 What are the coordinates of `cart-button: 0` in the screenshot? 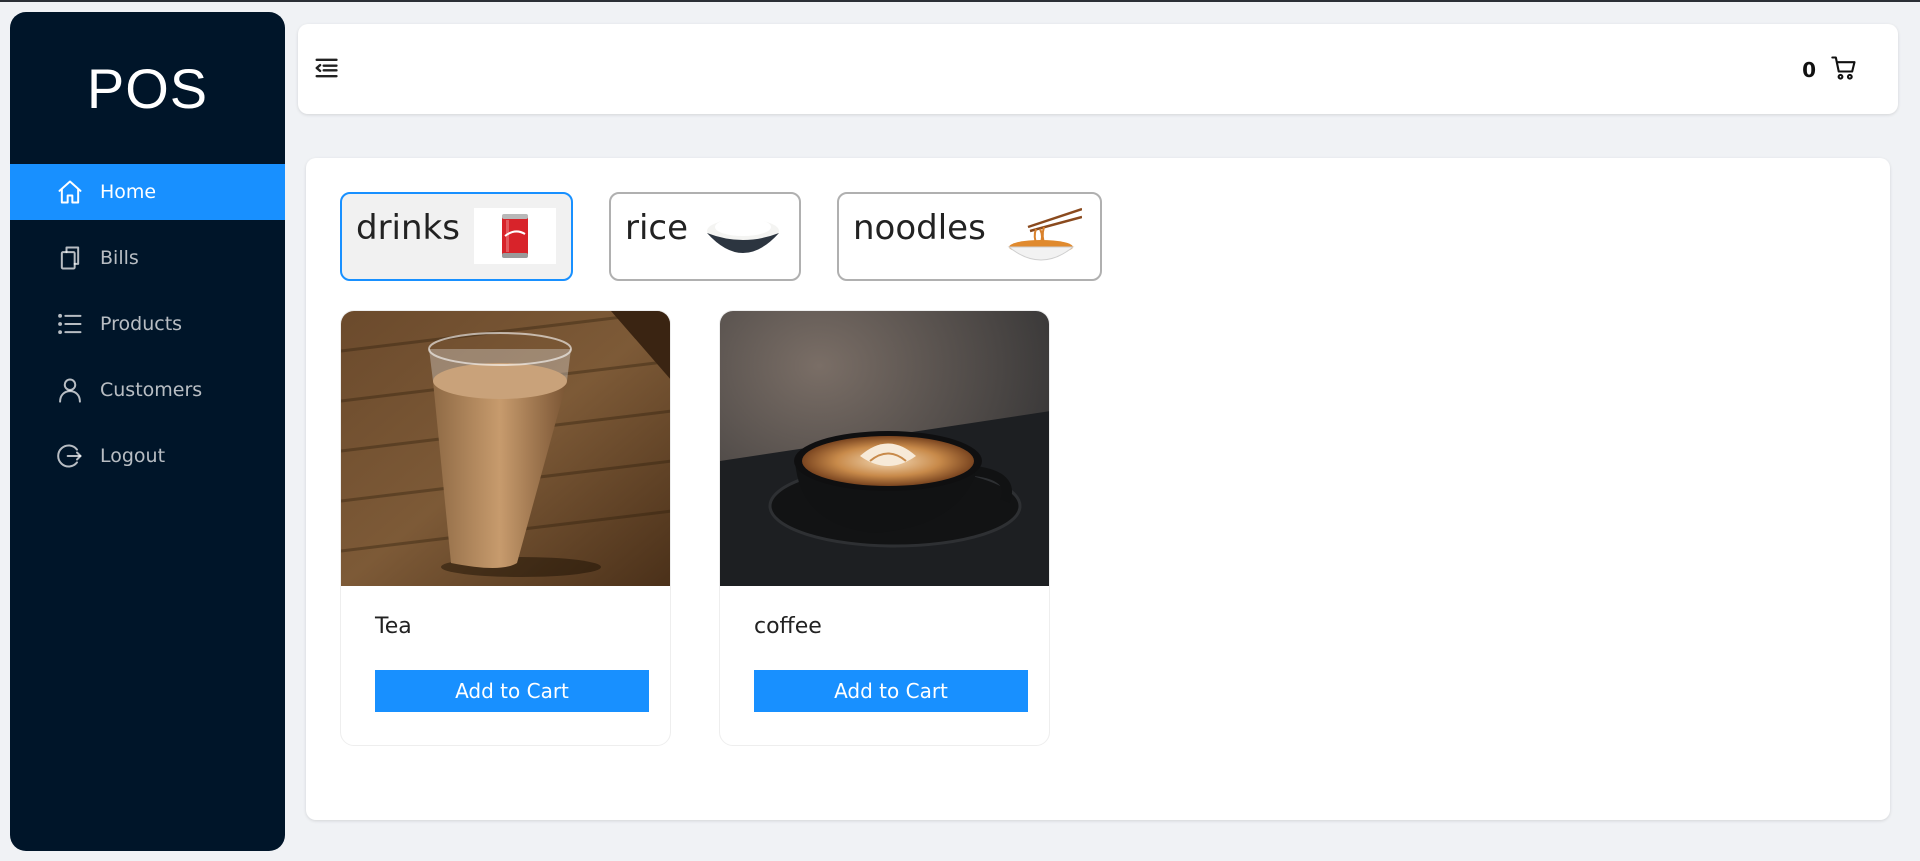 It's located at (1830, 70).